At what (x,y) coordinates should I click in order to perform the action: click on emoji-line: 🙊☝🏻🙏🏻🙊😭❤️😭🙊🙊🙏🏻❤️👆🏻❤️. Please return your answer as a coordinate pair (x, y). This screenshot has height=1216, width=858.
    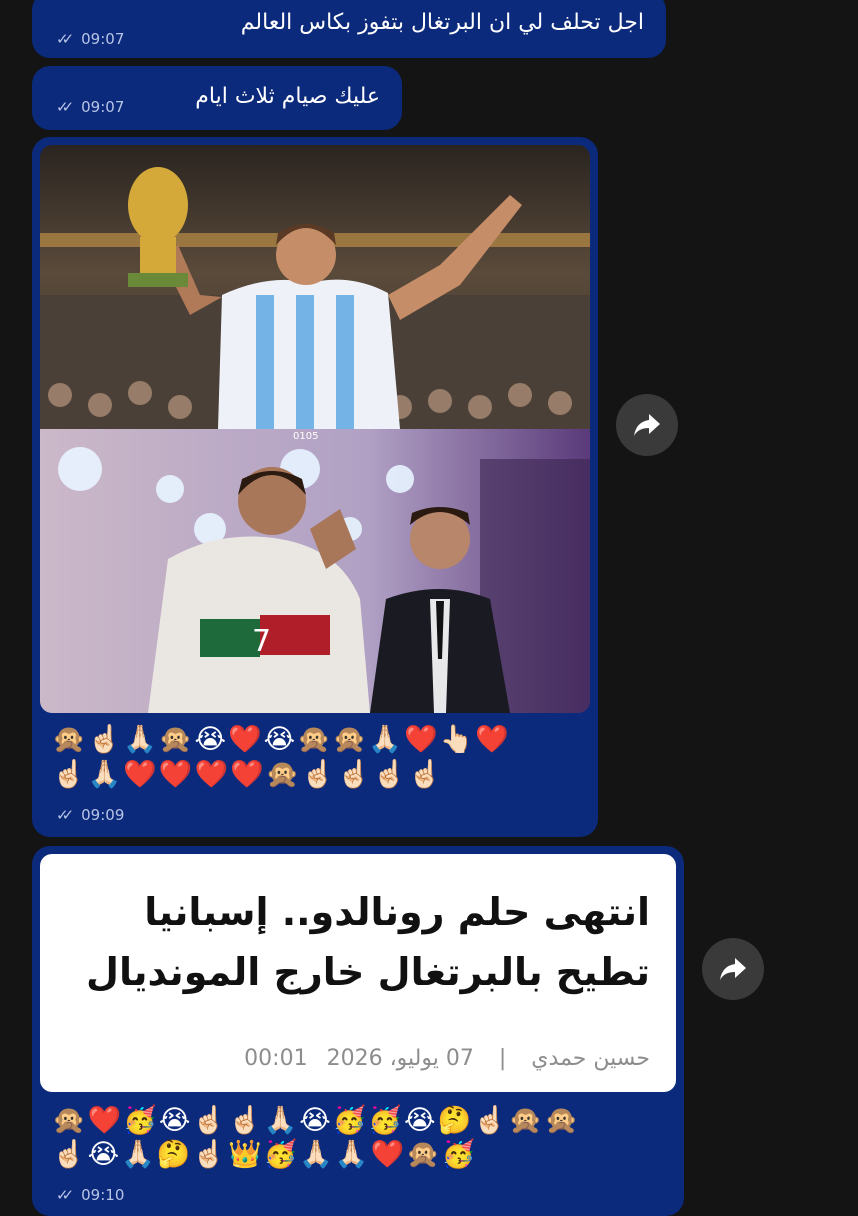
    Looking at the image, I should click on (281, 739).